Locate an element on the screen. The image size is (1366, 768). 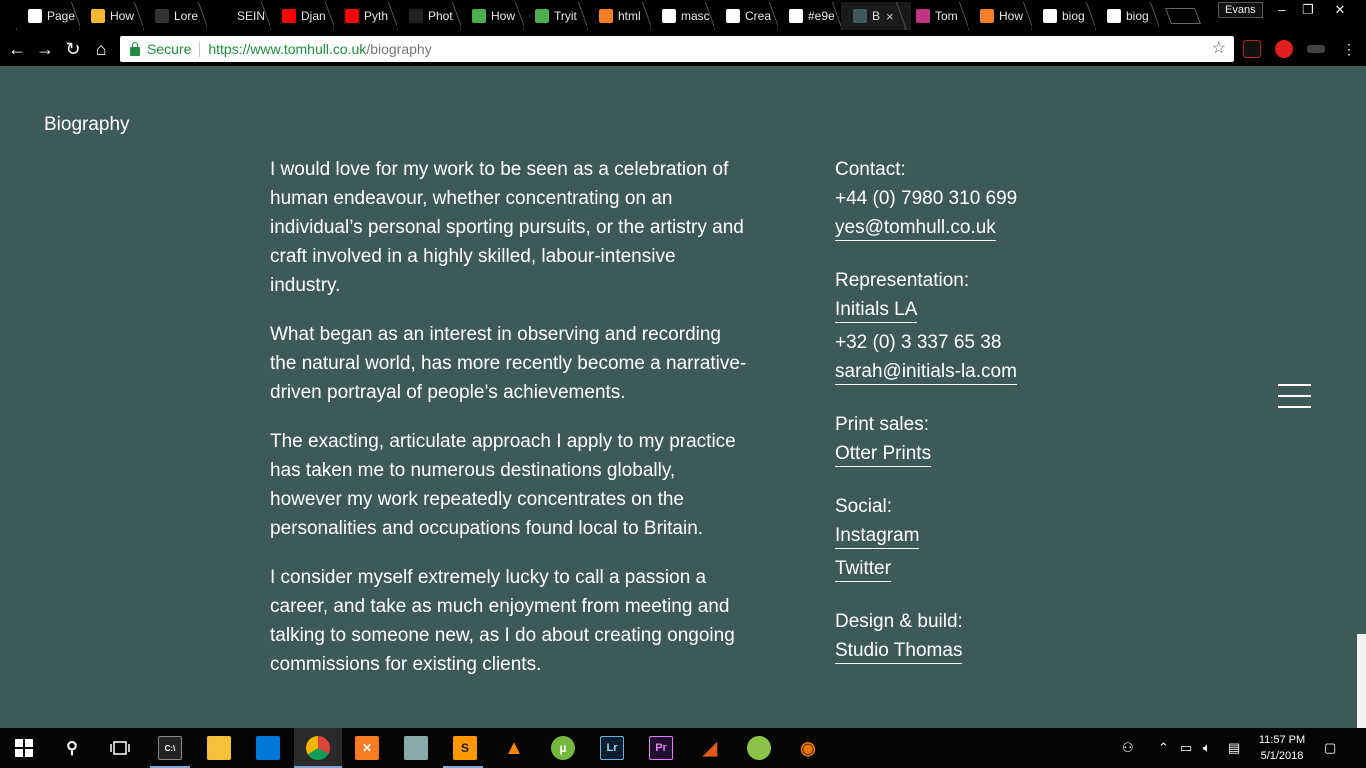
volume-icon: 🔈︎ is located at coordinates (1207, 748).